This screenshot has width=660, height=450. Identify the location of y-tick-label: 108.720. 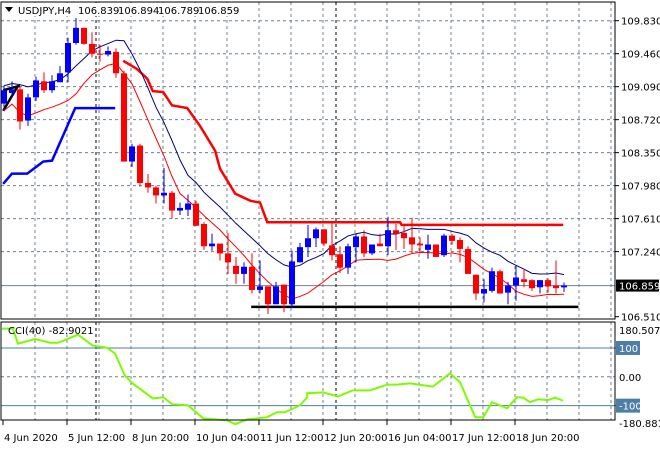
(640, 121).